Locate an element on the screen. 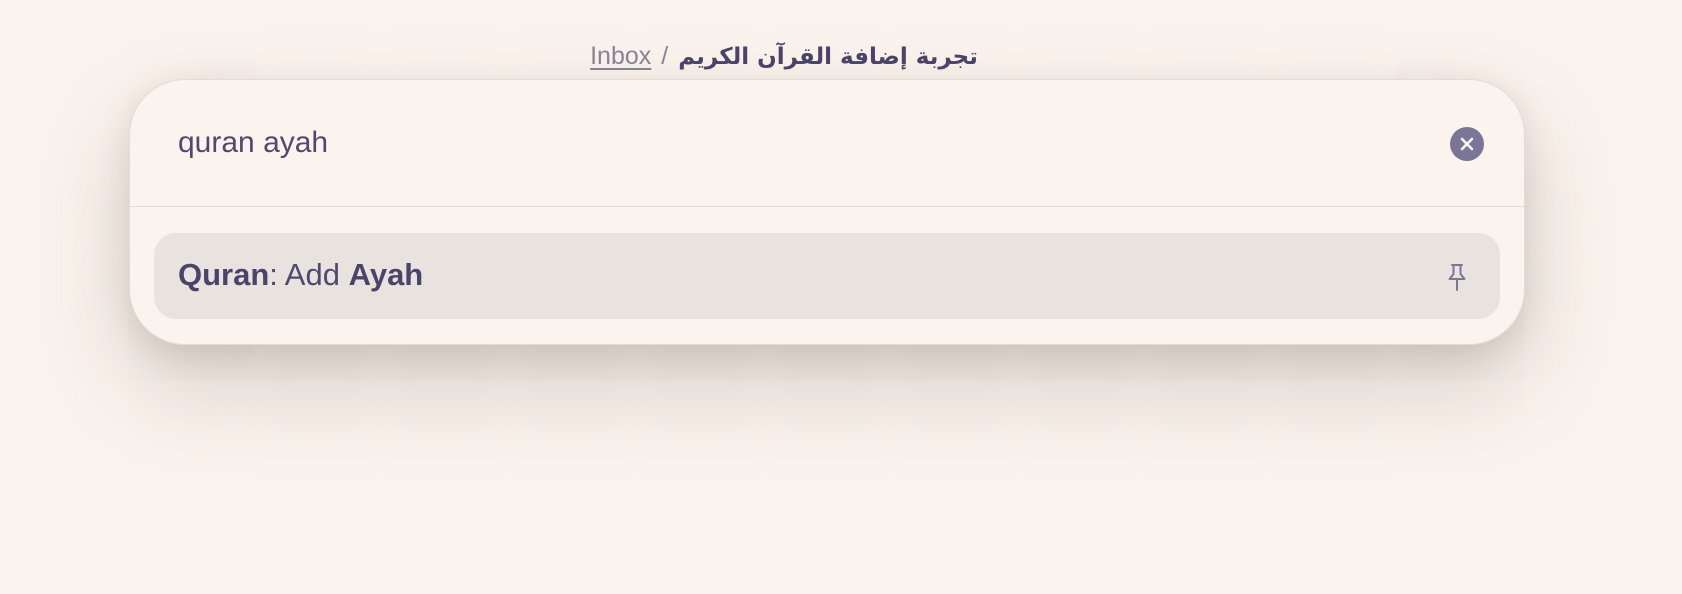 The image size is (1682, 594). pin-icon is located at coordinates (1457, 277).